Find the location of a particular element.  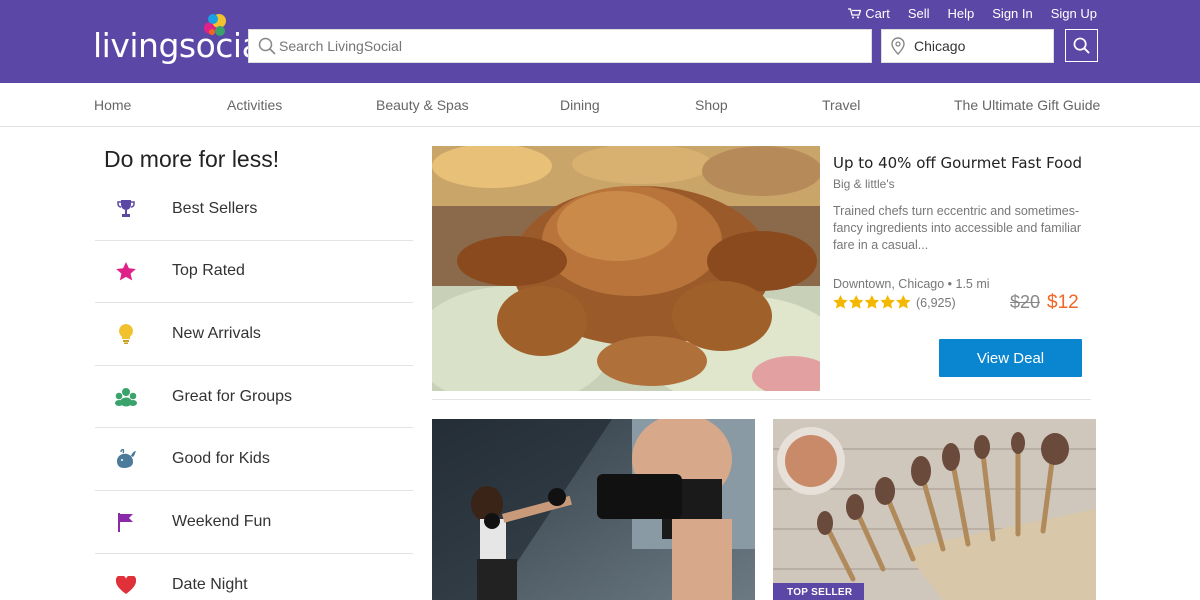

help-link: Help is located at coordinates (961, 13).